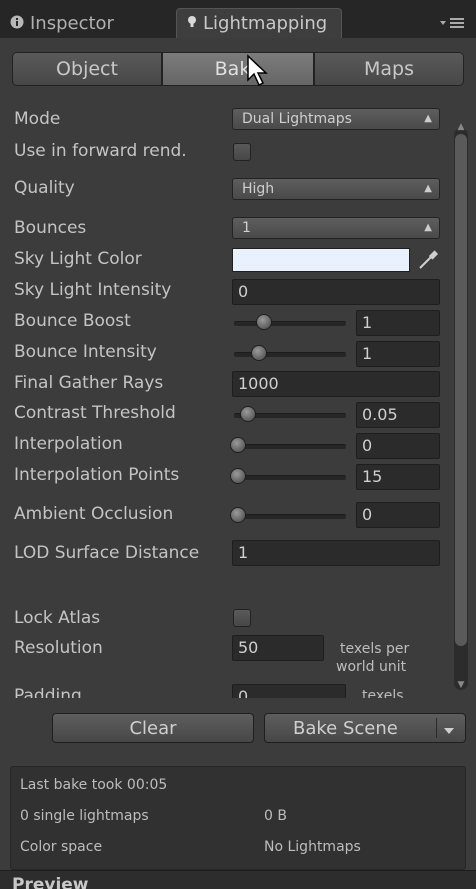  Describe the element at coordinates (37, 119) in the screenshot. I see `mode-label: Mode` at that location.